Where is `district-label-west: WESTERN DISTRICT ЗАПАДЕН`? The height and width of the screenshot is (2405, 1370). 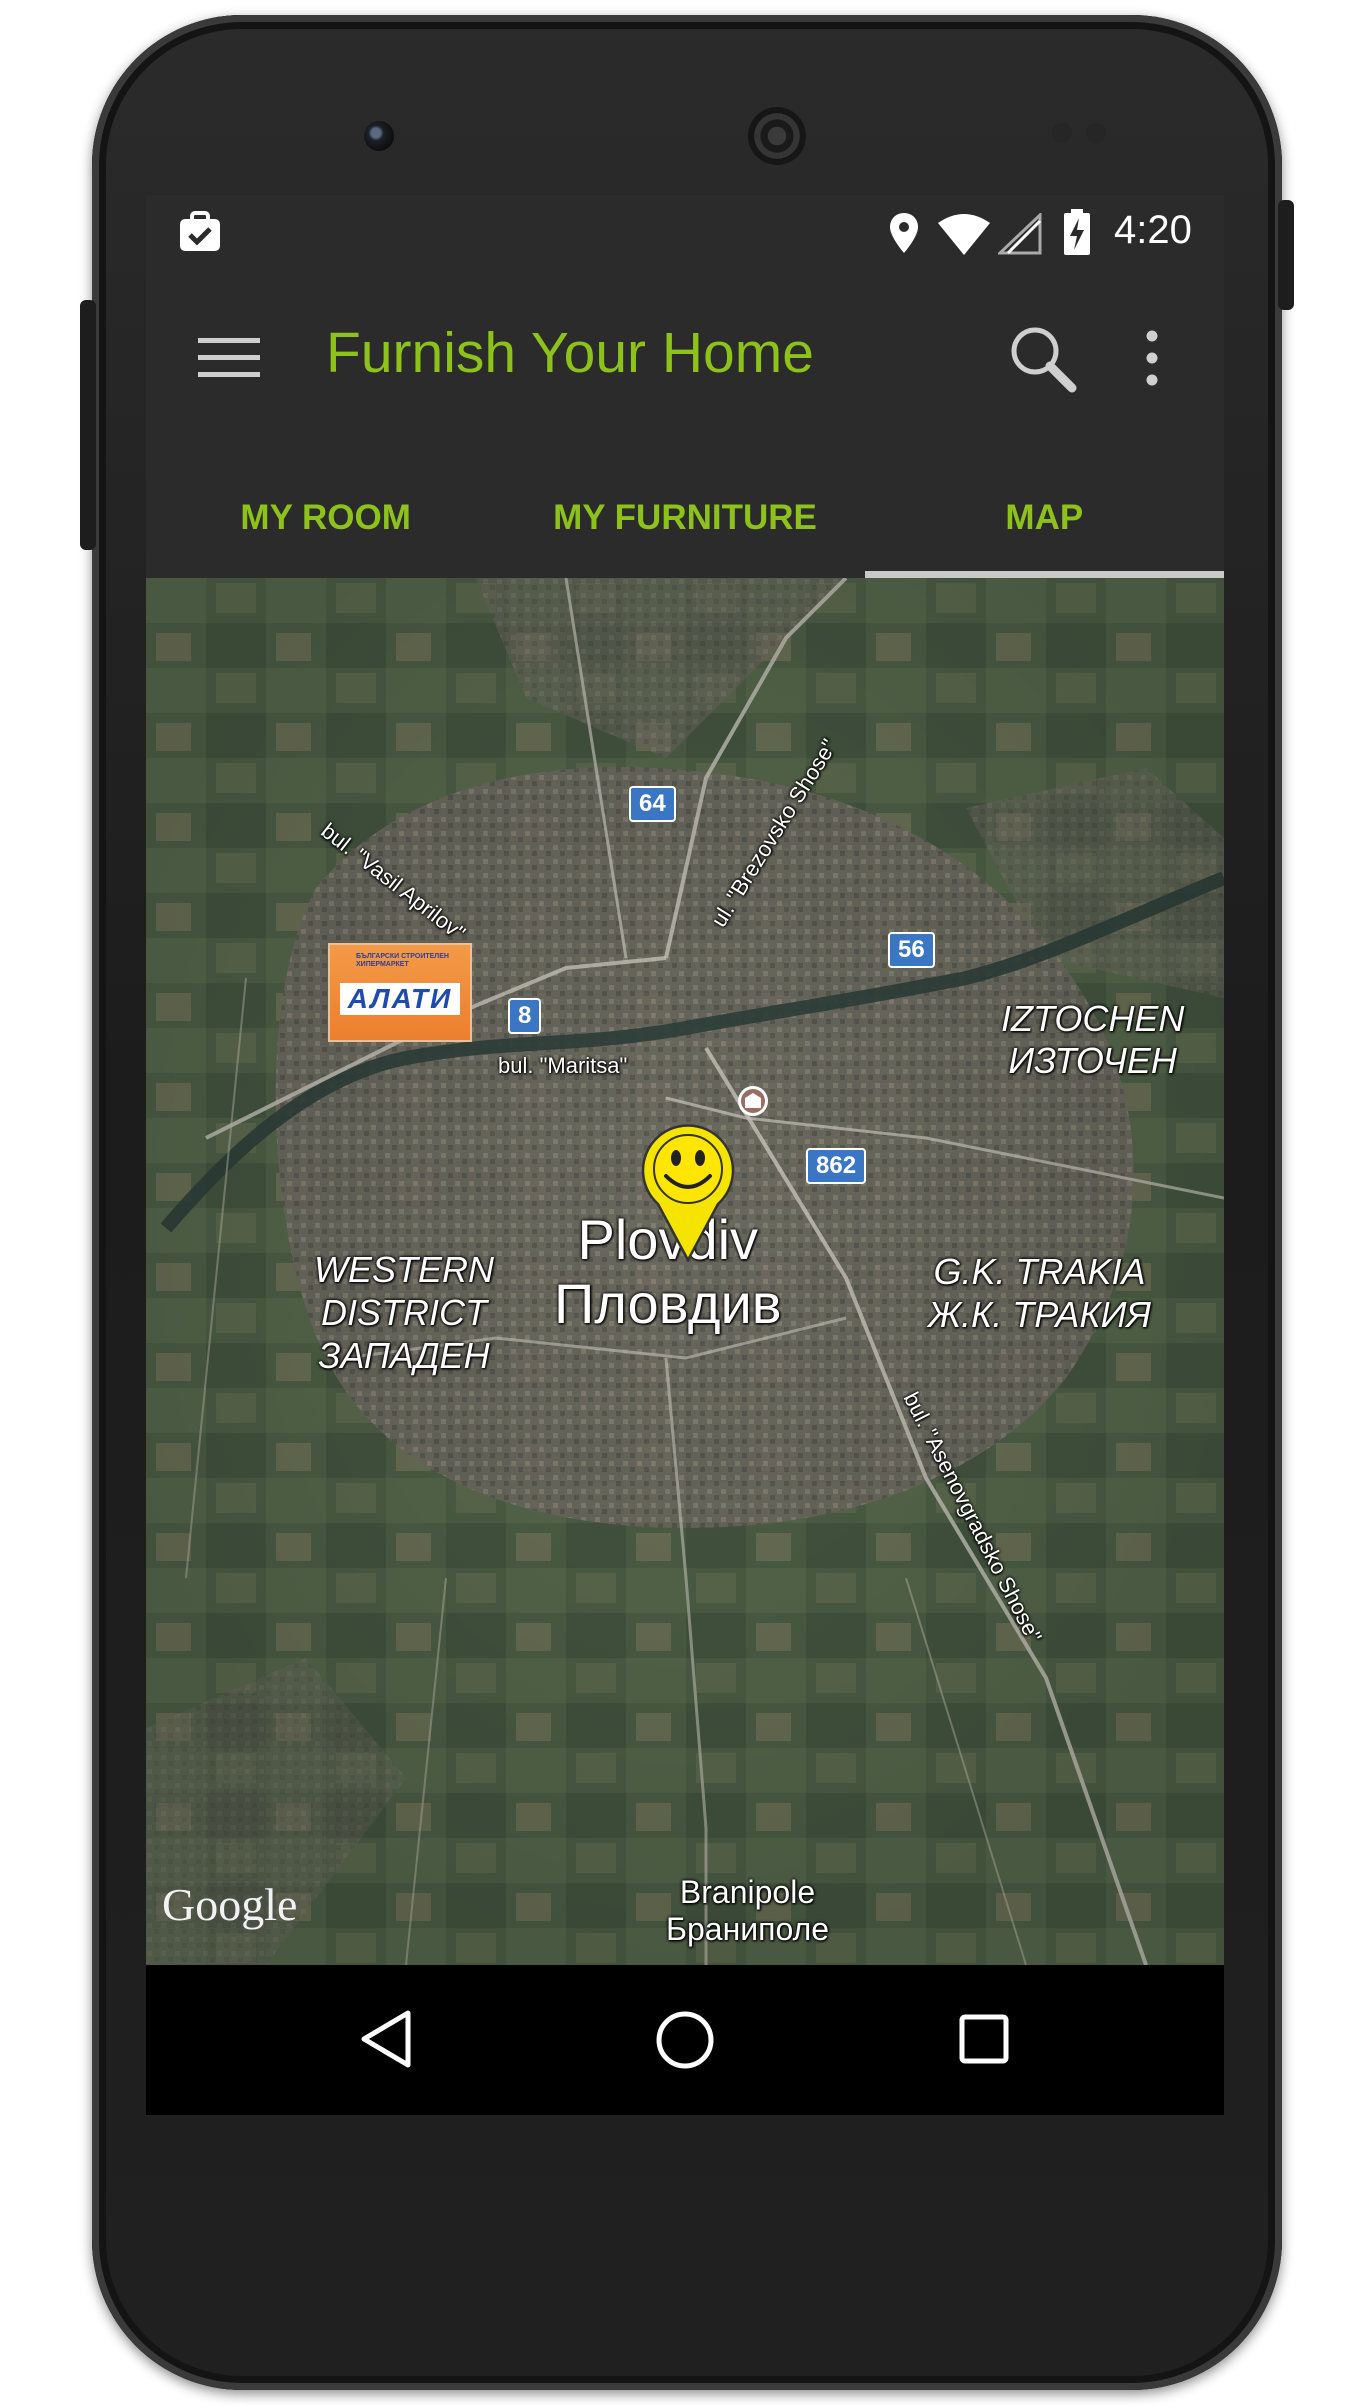
district-label-west: WESTERN DISTRICT ЗАПАДЕН is located at coordinates (404, 1312).